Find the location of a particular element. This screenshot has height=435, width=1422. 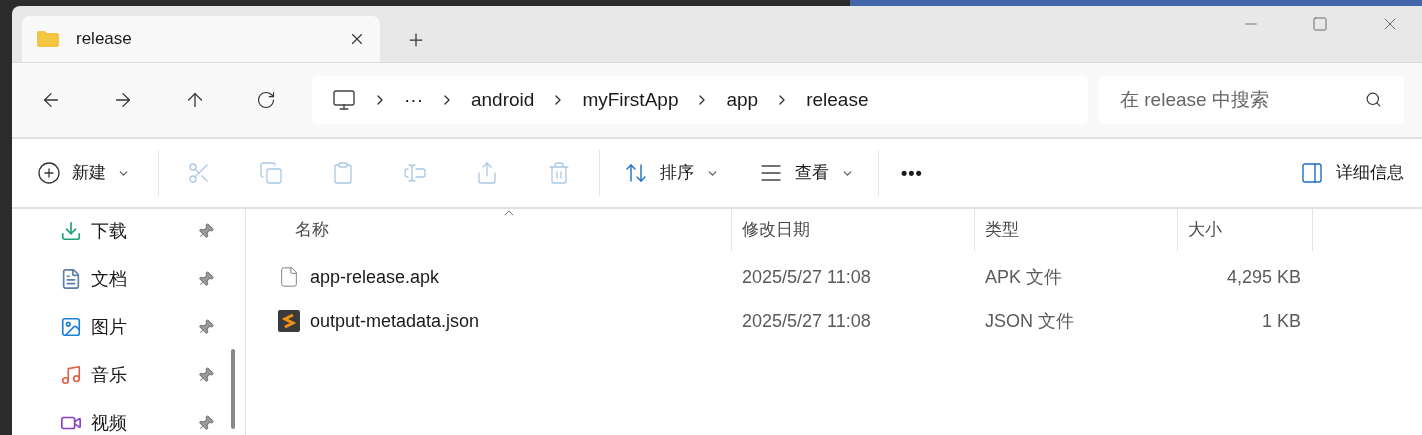

scrollbar-thumb is located at coordinates (232, 389).